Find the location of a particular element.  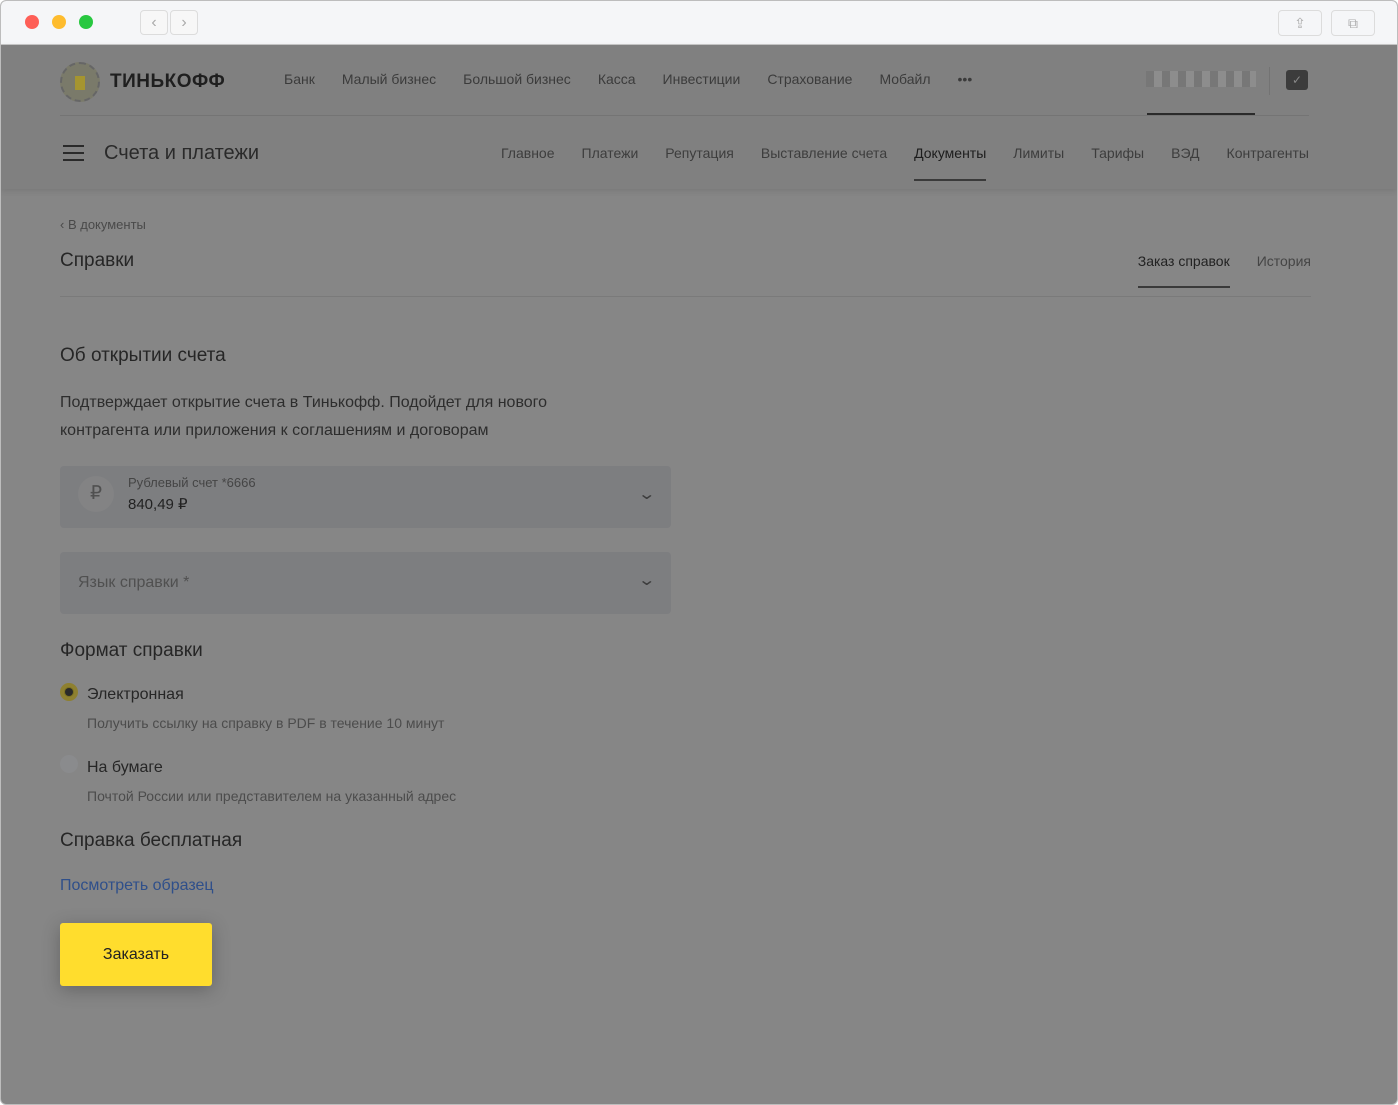

page-title: Справки is located at coordinates (97, 260).